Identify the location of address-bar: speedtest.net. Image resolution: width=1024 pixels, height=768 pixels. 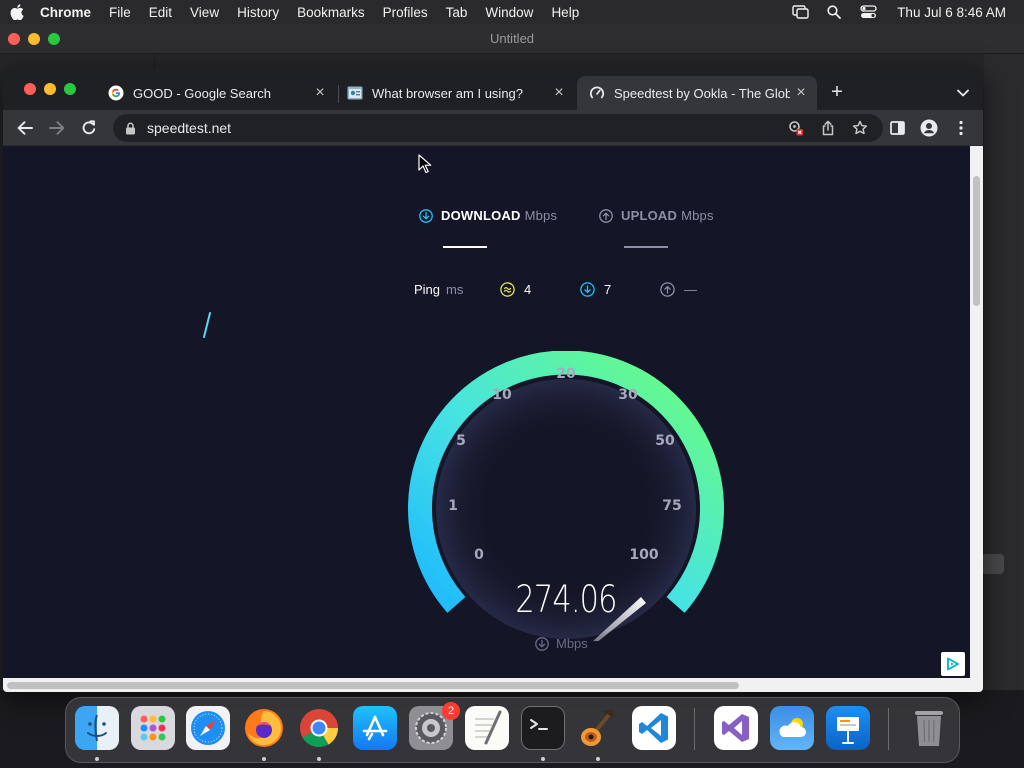
(498, 128).